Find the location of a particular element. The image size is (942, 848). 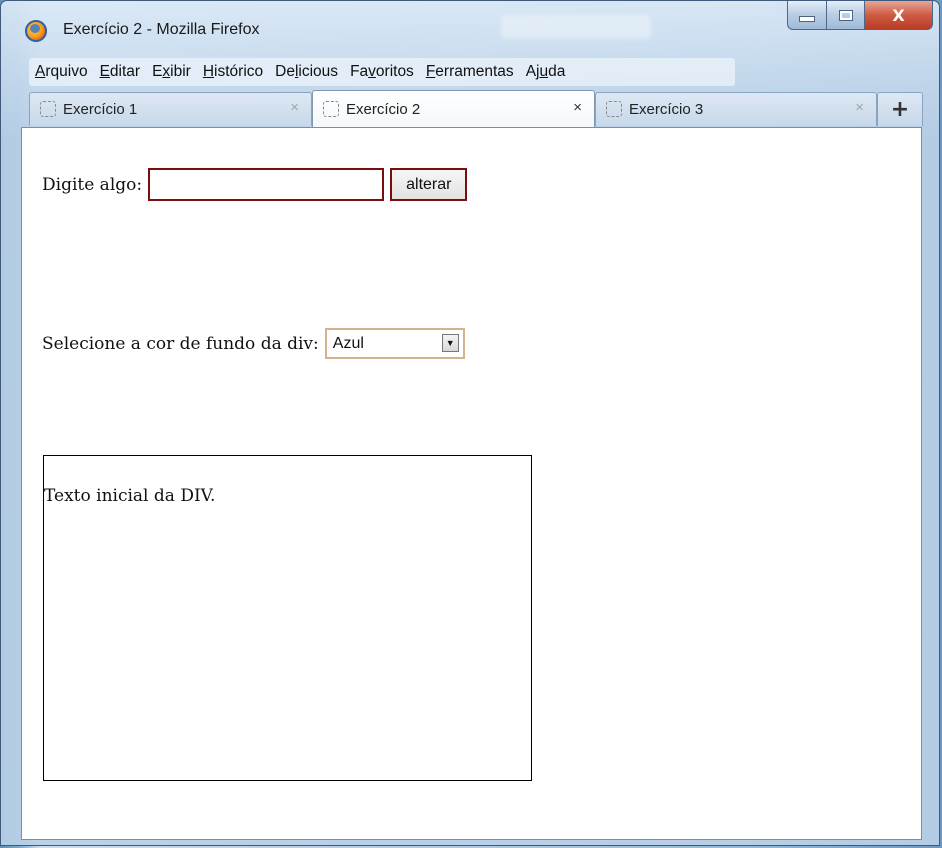

tab-label: Exercício 3 is located at coordinates (666, 109).